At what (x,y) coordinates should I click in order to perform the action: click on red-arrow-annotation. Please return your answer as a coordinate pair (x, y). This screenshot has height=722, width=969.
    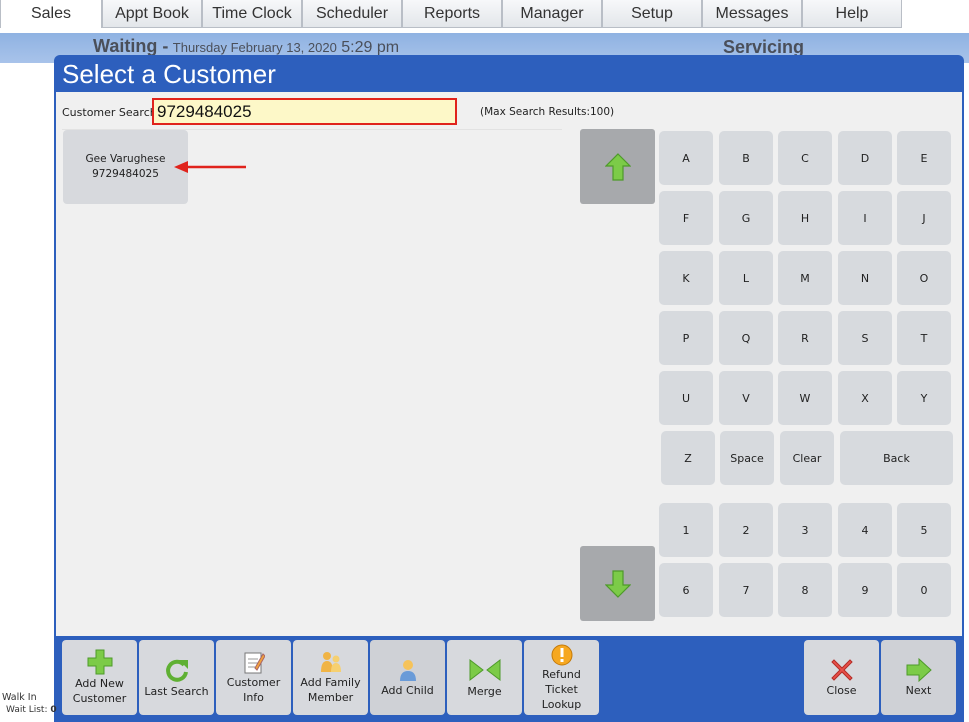
    Looking at the image, I should click on (210, 167).